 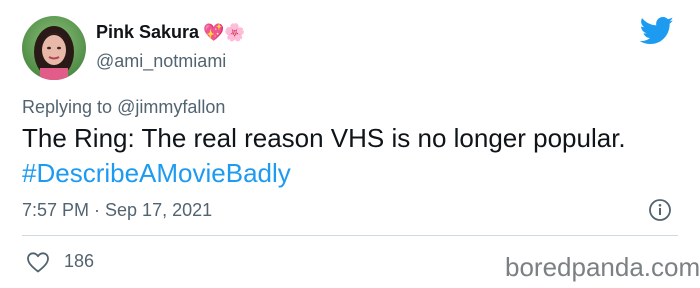 I want to click on info-icon, so click(x=660, y=210).